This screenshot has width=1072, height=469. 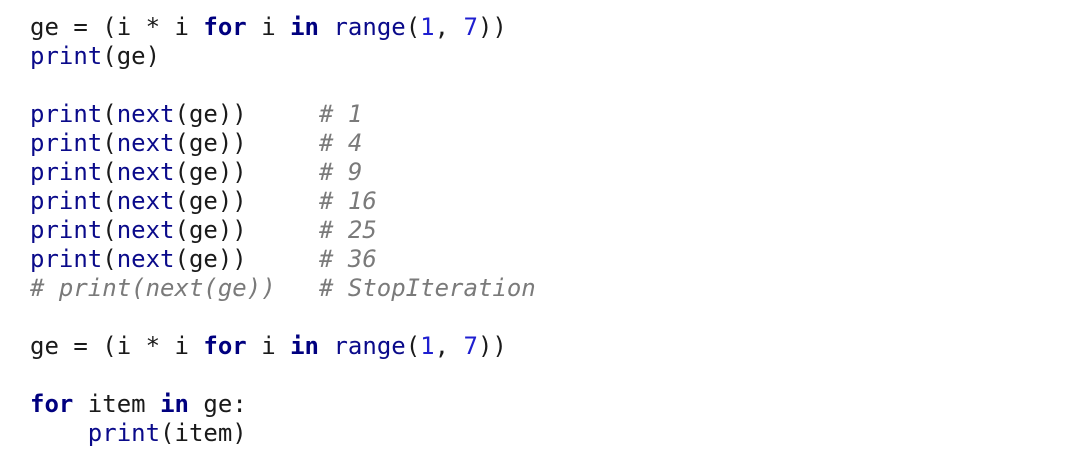 I want to click on code-line: # print(next(ge)) # StopIteration, so click(x=283, y=288).